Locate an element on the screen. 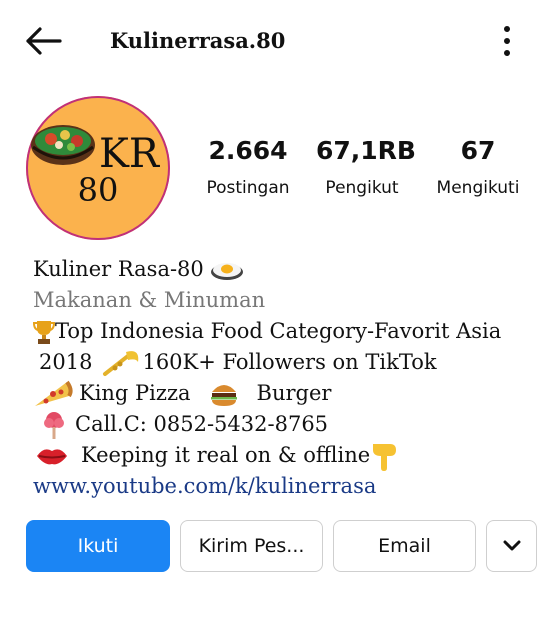 This screenshot has height=640, width=556. followers-label: Pengikut is located at coordinates (362, 188).